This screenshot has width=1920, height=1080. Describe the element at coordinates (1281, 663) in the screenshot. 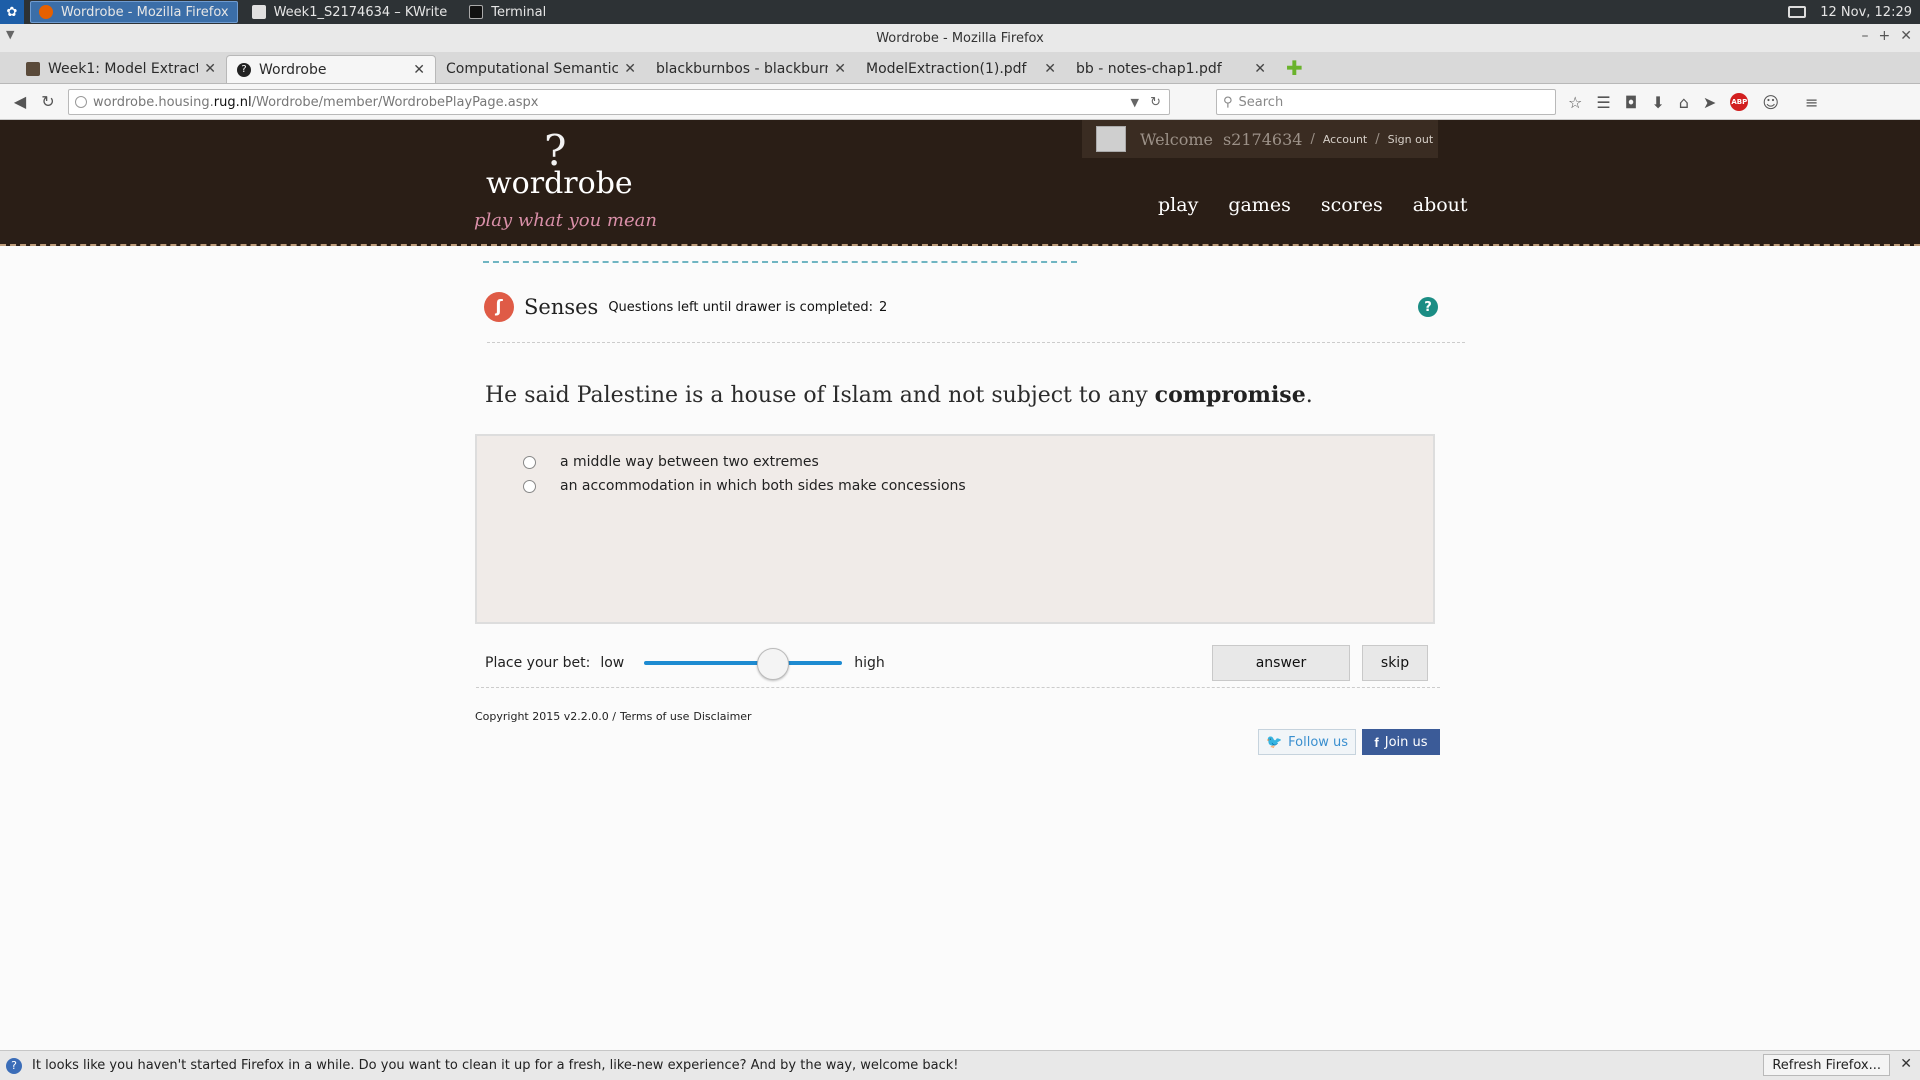

I see `answer-button: answer` at that location.